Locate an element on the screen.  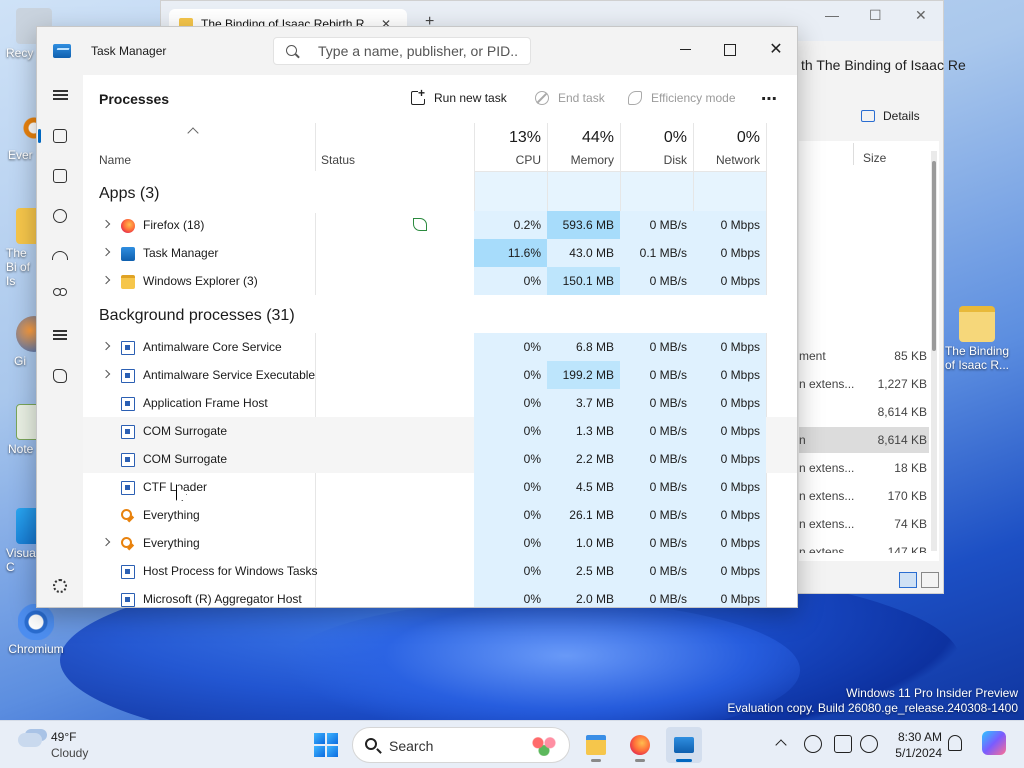
history-icon is located at coordinates (60, 216).